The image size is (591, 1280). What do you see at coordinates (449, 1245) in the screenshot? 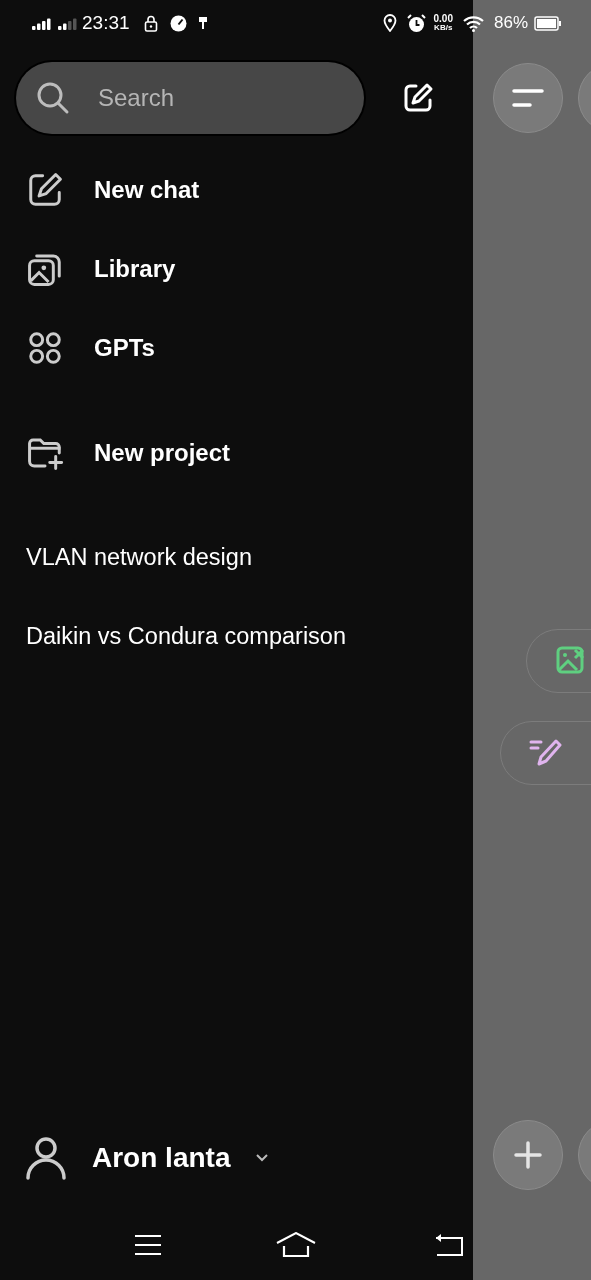
I see `back-icon` at bounding box center [449, 1245].